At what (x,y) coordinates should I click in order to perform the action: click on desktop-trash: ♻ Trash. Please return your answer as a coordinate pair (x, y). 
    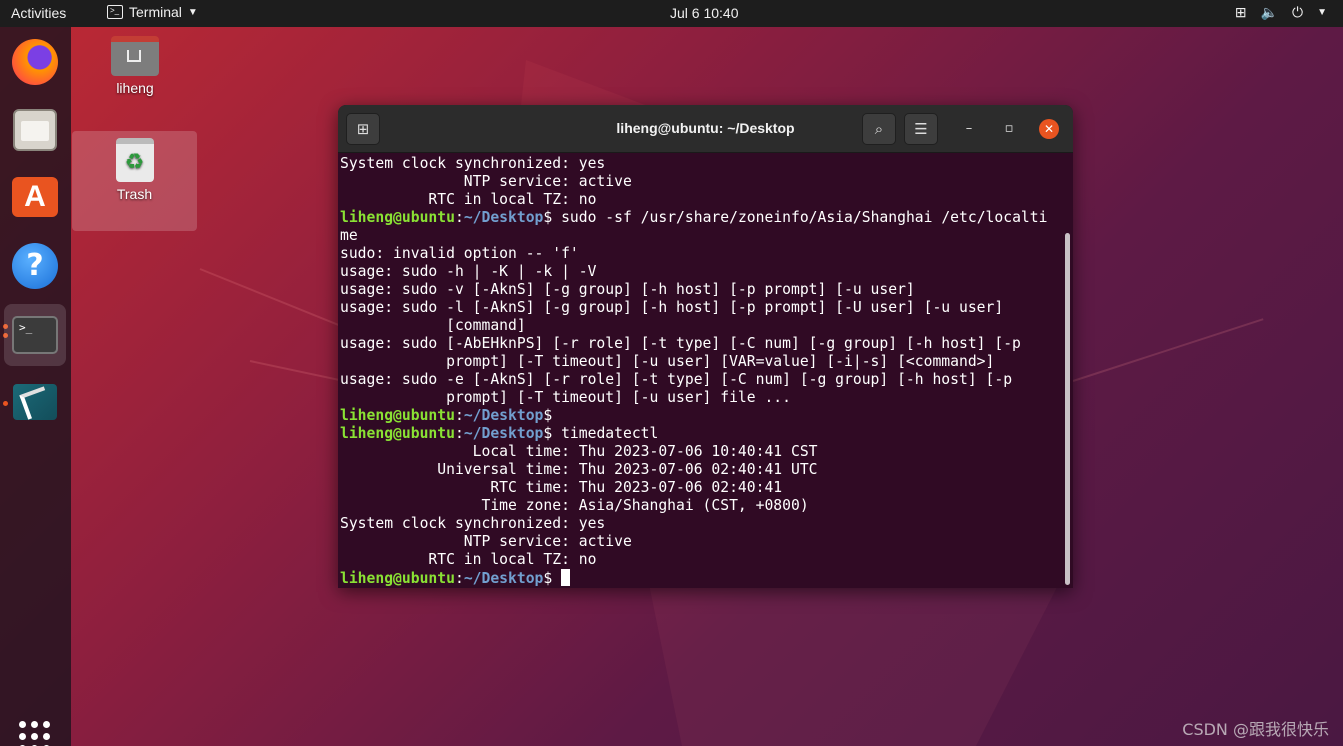
    Looking at the image, I should click on (134, 181).